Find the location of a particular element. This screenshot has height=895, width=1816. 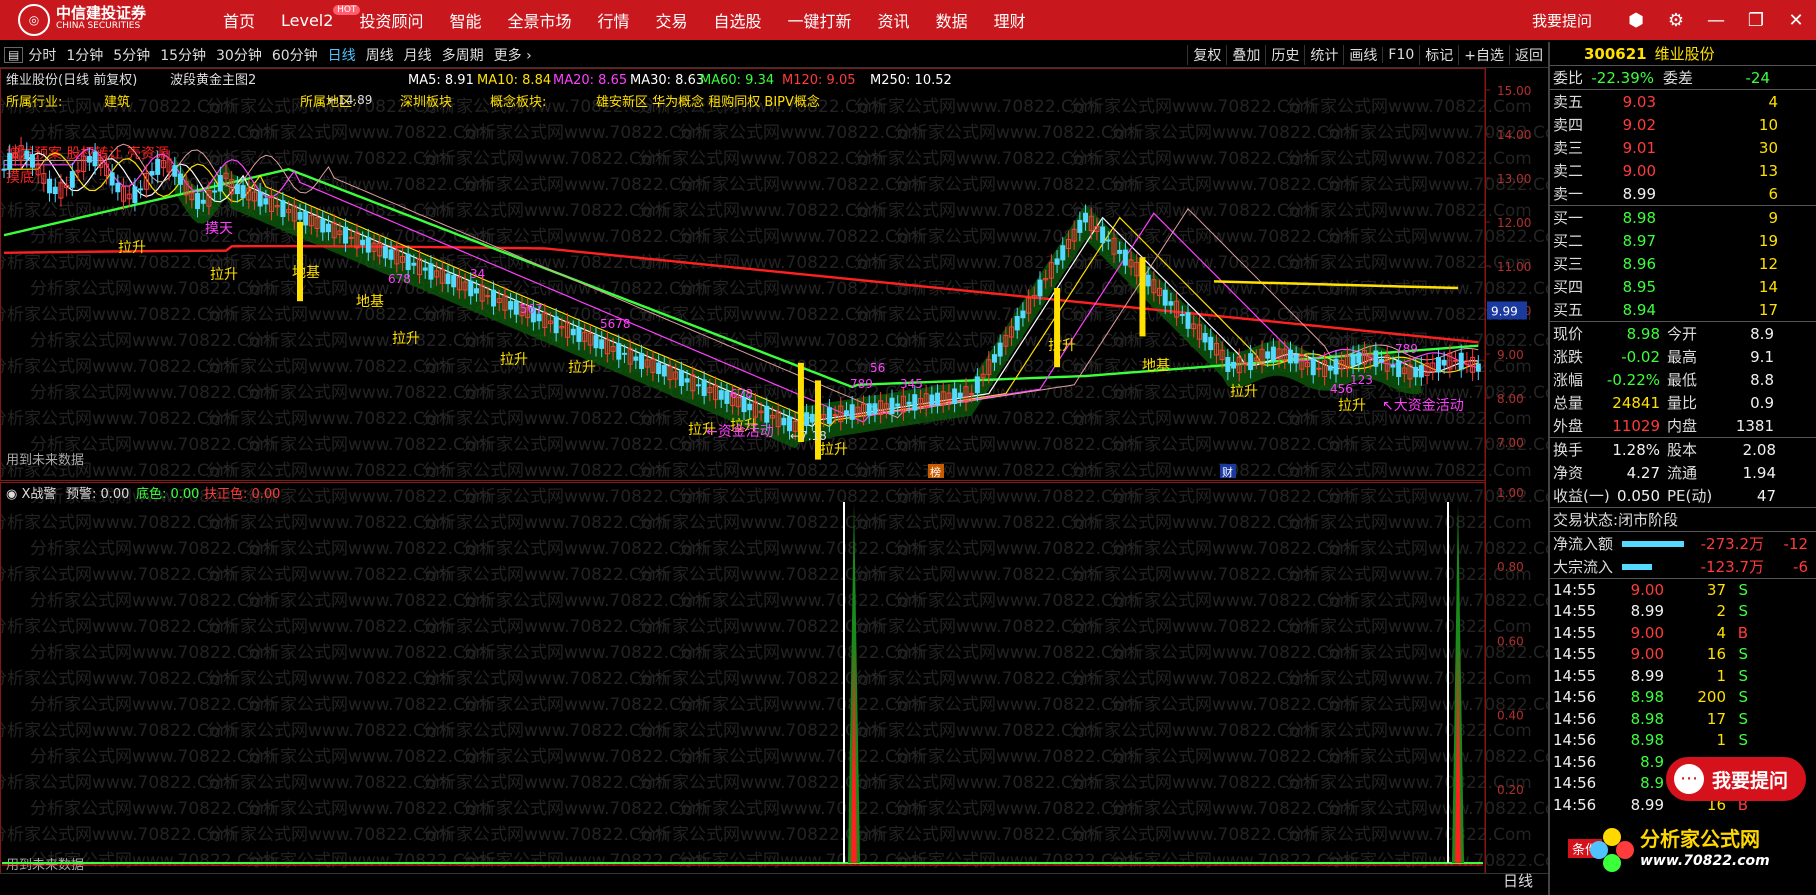

stat-value-2: 9.1 is located at coordinates (1762, 356).